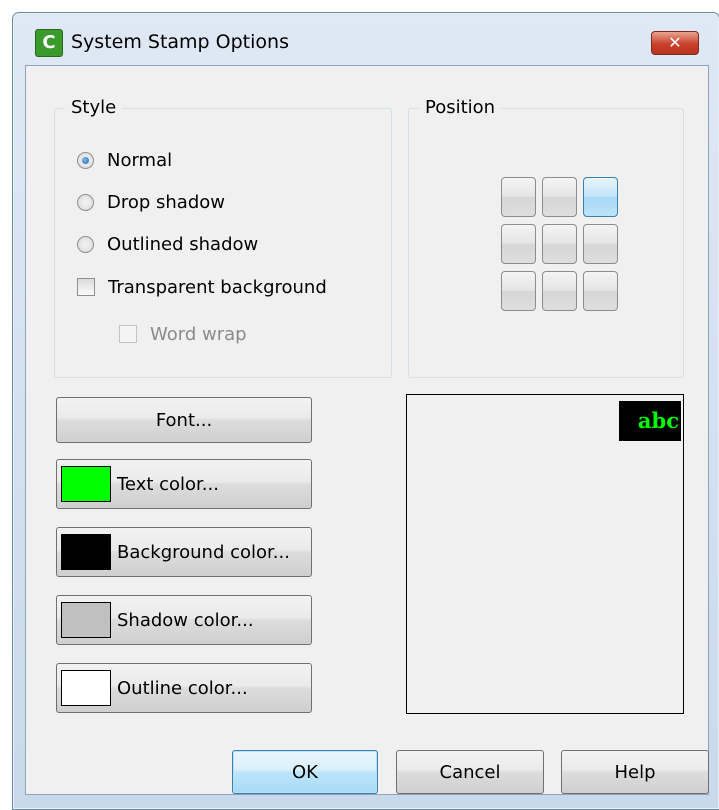 Image resolution: width=719 pixels, height=810 pixels. What do you see at coordinates (650, 421) in the screenshot?
I see `stamp-sample: abc` at bounding box center [650, 421].